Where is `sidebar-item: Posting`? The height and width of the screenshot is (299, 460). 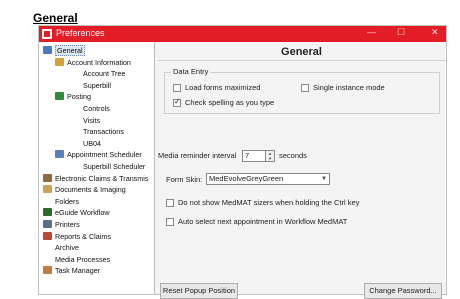 sidebar-item: Posting is located at coordinates (73, 97).